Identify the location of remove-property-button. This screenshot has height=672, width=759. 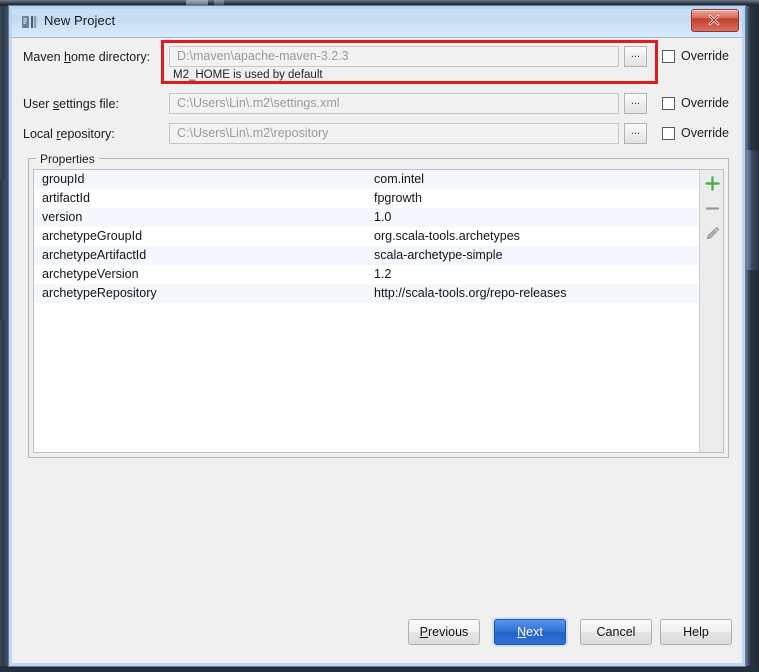
(712, 208).